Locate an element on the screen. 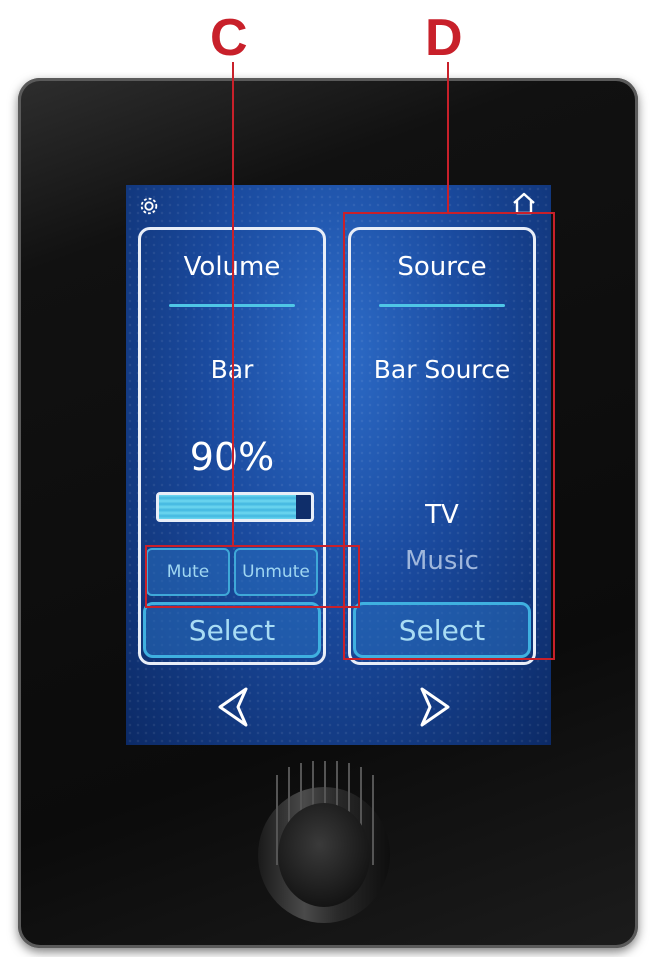 The height and width of the screenshot is (957, 652). volume-slider is located at coordinates (235, 507).